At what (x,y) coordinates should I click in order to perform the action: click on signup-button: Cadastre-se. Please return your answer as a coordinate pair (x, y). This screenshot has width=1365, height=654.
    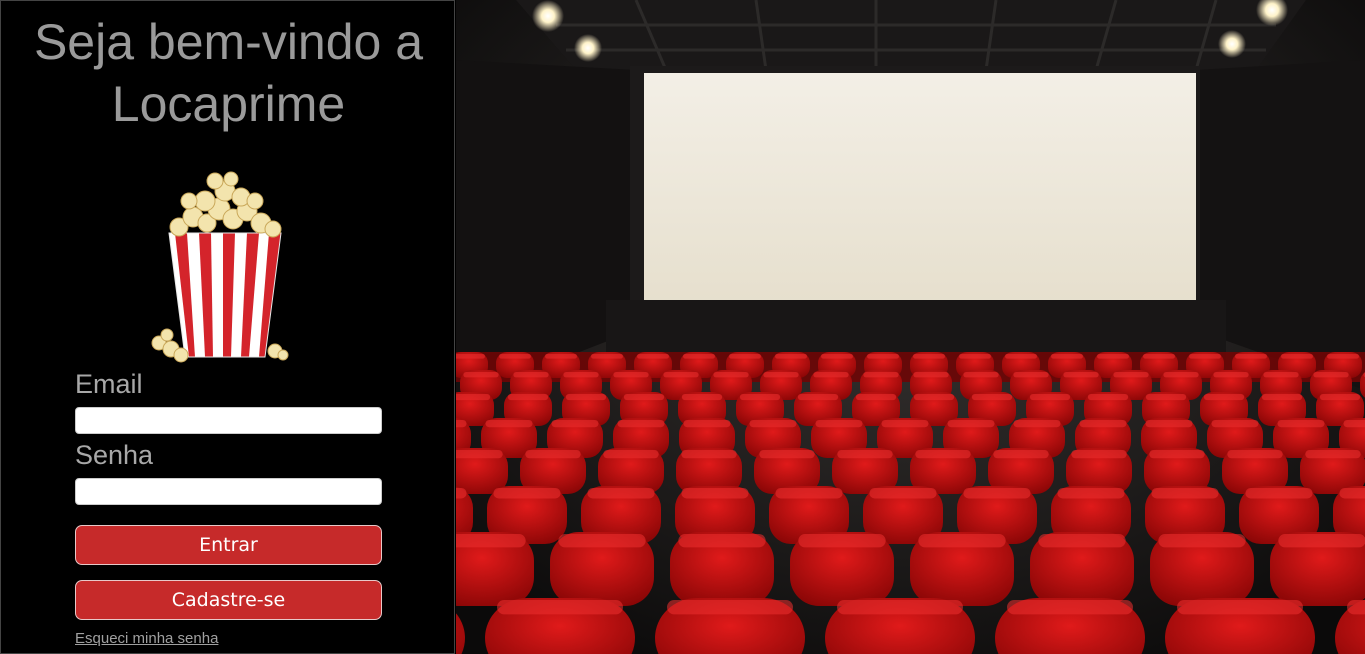
    Looking at the image, I should click on (228, 600).